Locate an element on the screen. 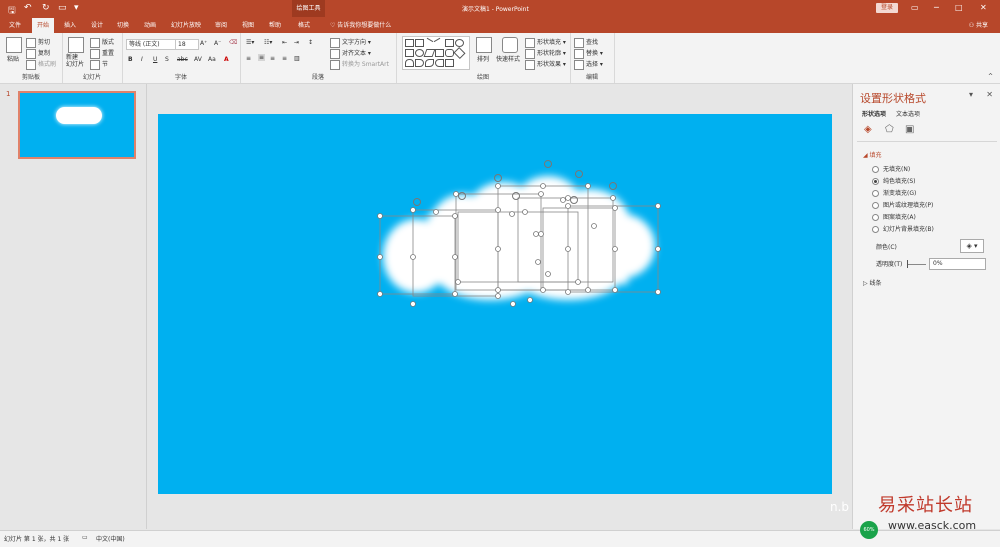 The width and height of the screenshot is (1000, 547). maximize-button: □ is located at coordinates (959, 7).